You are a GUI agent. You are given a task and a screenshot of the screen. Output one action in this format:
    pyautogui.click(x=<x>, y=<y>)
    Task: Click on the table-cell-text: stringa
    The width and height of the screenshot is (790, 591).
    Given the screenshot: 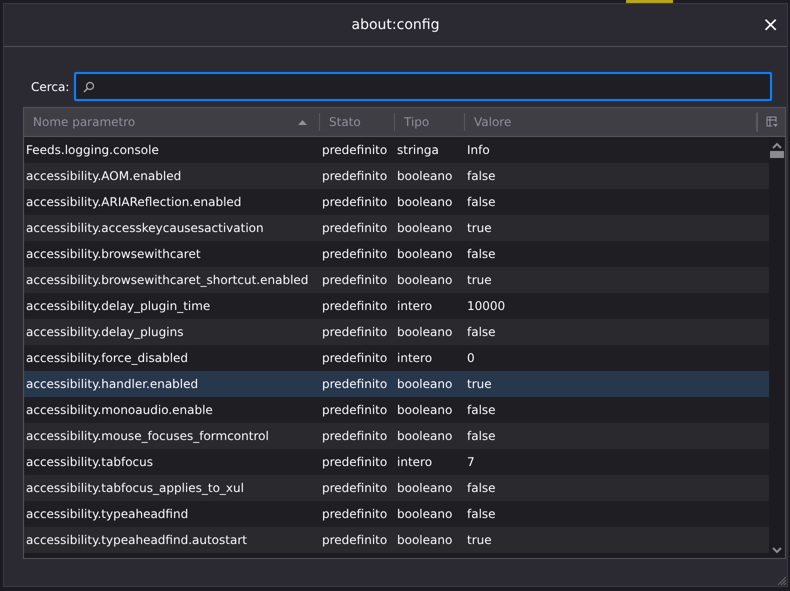 What is the action you would take?
    pyautogui.click(x=418, y=150)
    